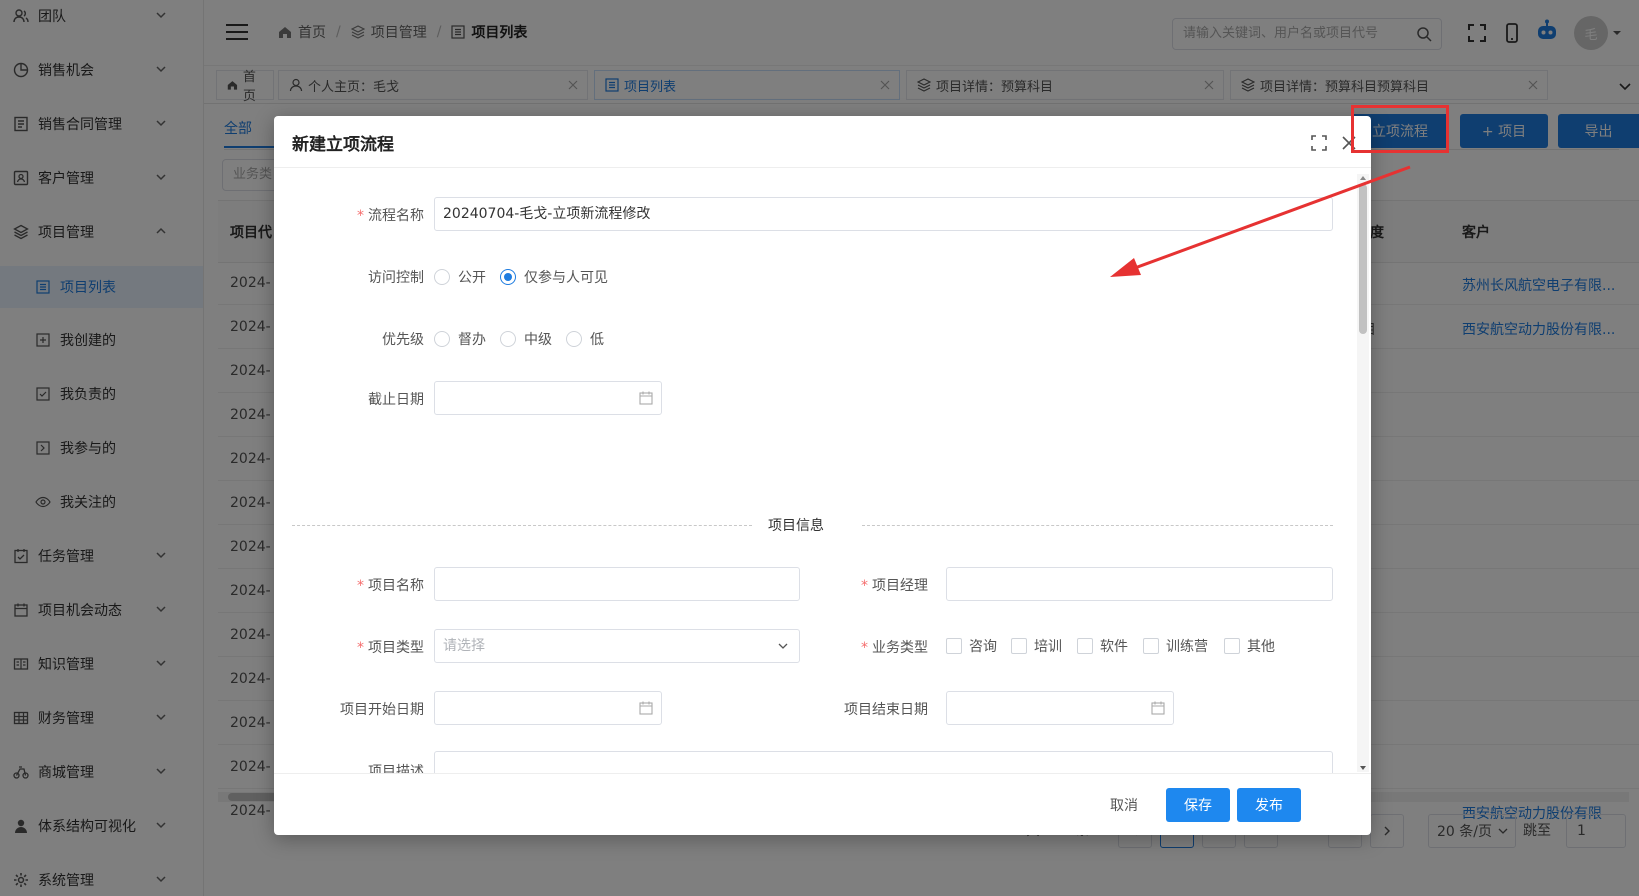 The image size is (1639, 896). What do you see at coordinates (396, 648) in the screenshot?
I see `label-text: 项目类型` at bounding box center [396, 648].